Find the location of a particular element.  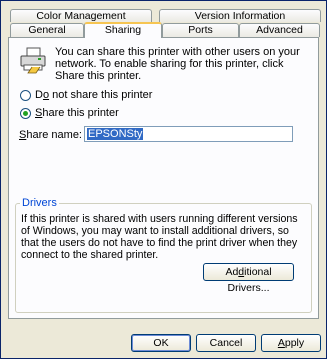

share-name-label: Share name: is located at coordinates (50, 135).